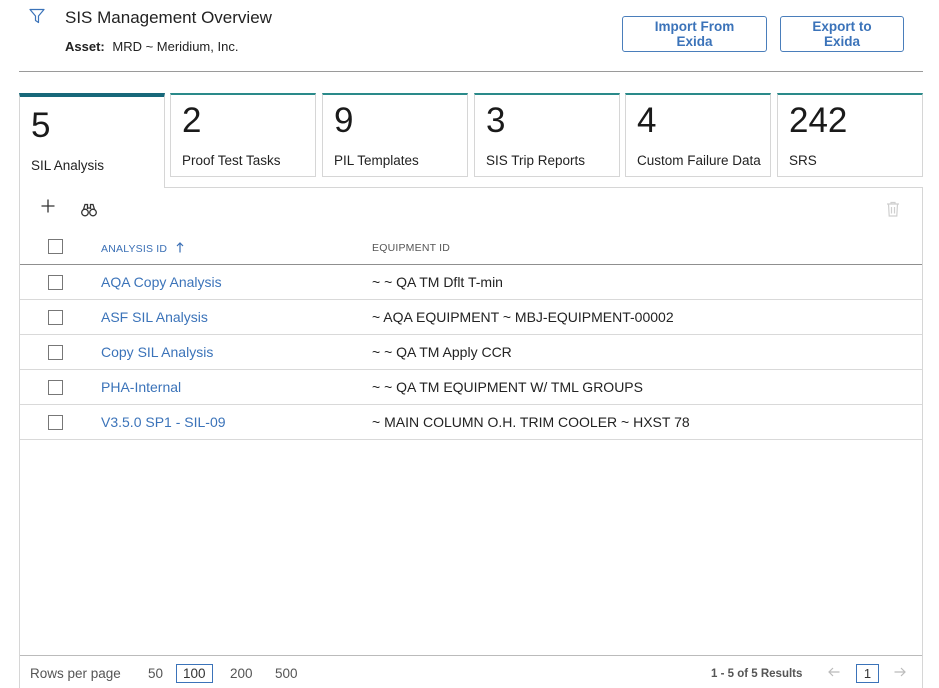  What do you see at coordinates (834, 672) in the screenshot?
I see `previous-page-icon` at bounding box center [834, 672].